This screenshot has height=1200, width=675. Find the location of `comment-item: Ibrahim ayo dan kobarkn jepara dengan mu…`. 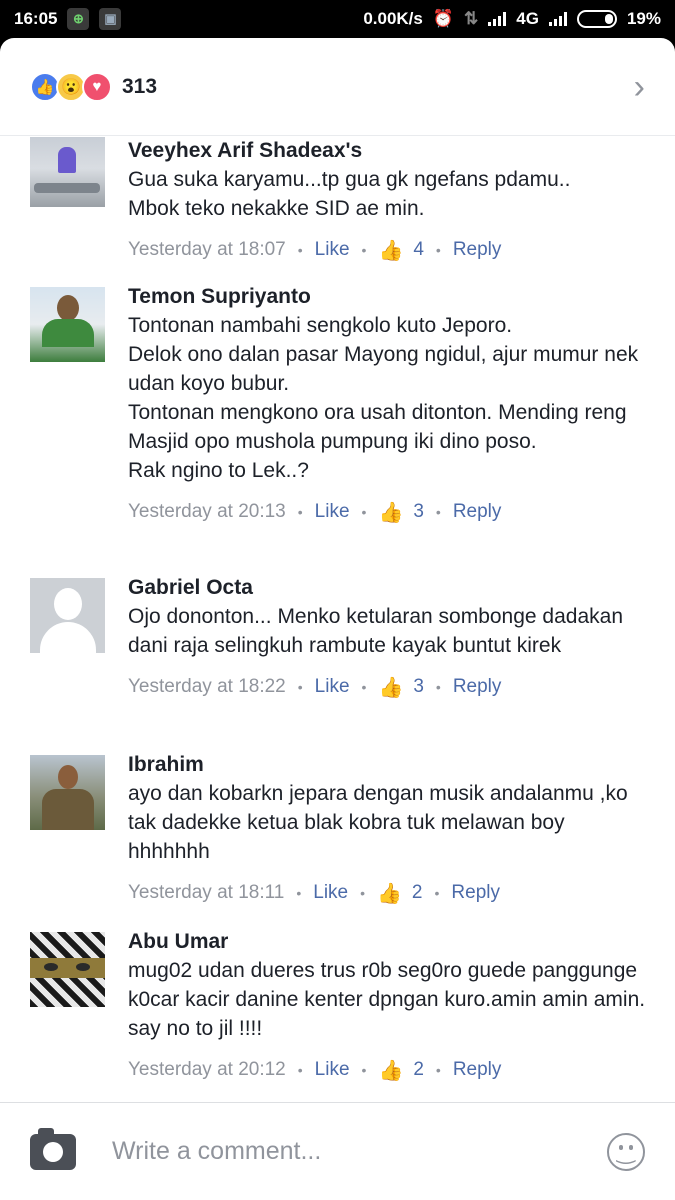

comment-item: Ibrahim ayo dan kobarkn jepara dengan mu… is located at coordinates (337, 831).